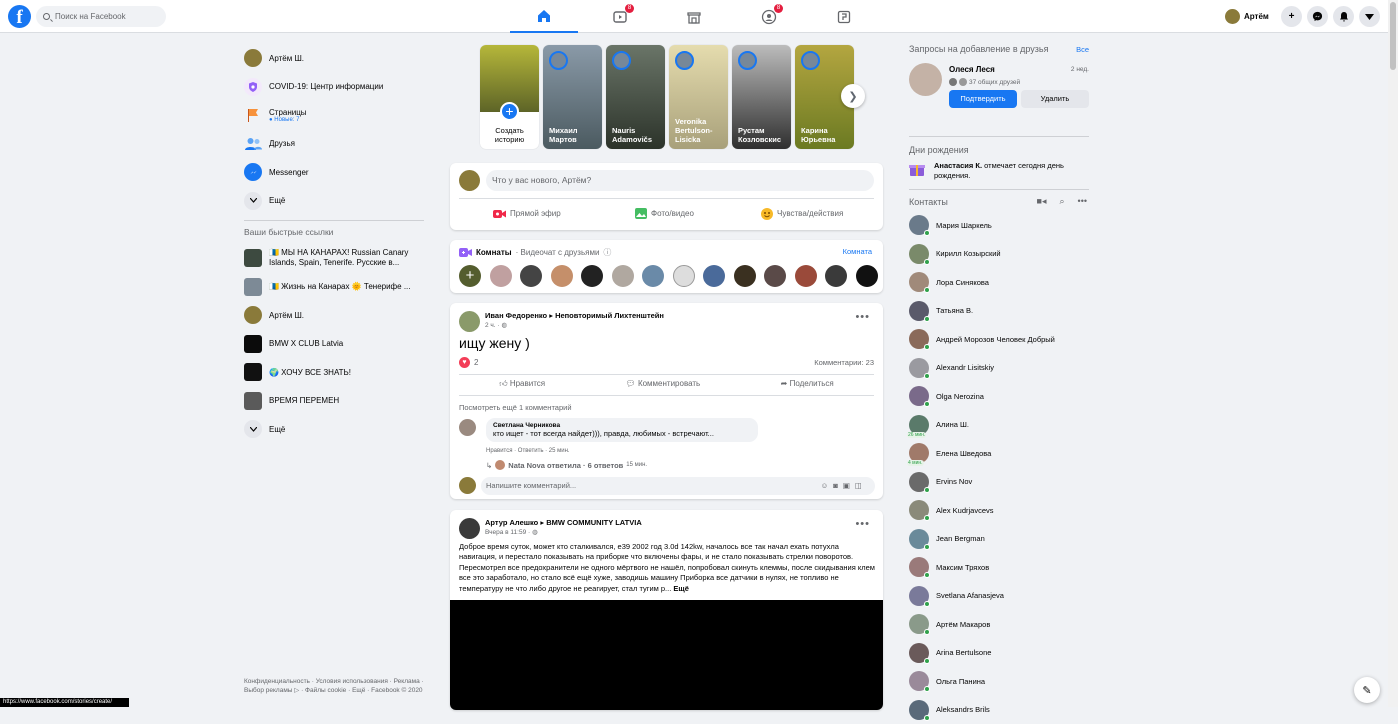 The height and width of the screenshot is (724, 1398). What do you see at coordinates (983, 99) in the screenshot?
I see `confirm-button: Подтвердить` at bounding box center [983, 99].